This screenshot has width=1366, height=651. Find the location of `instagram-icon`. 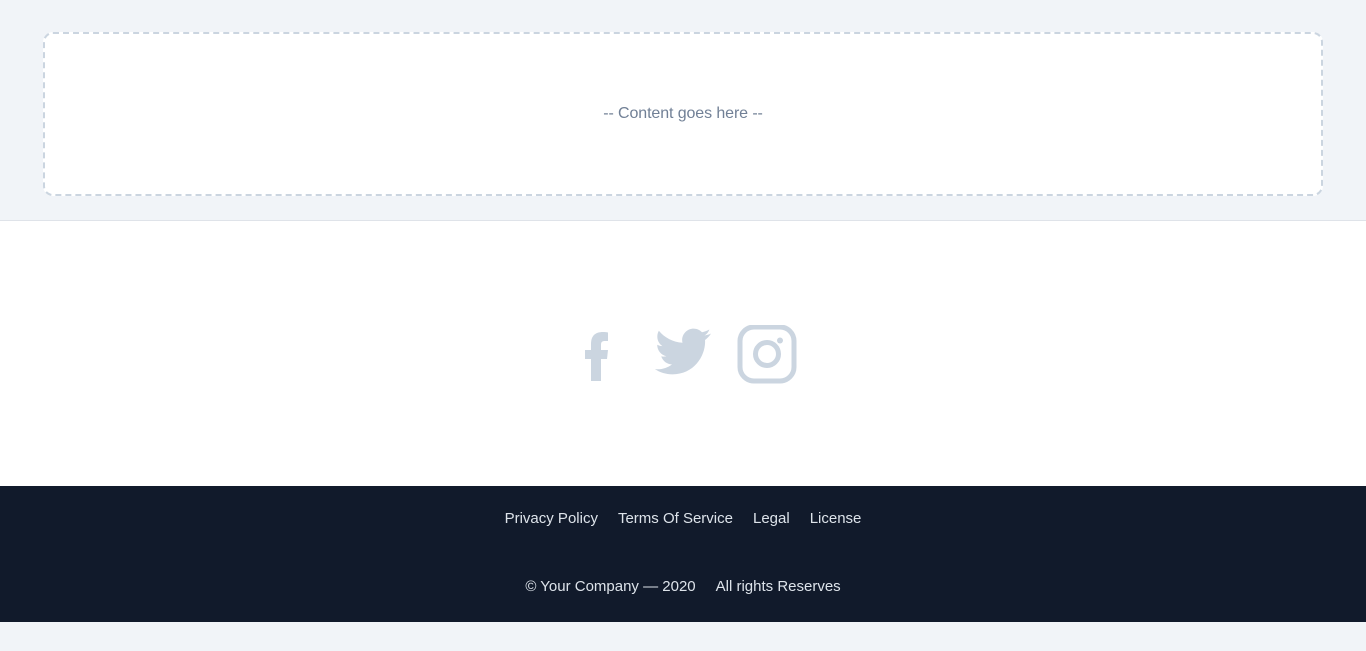

instagram-icon is located at coordinates (767, 354).